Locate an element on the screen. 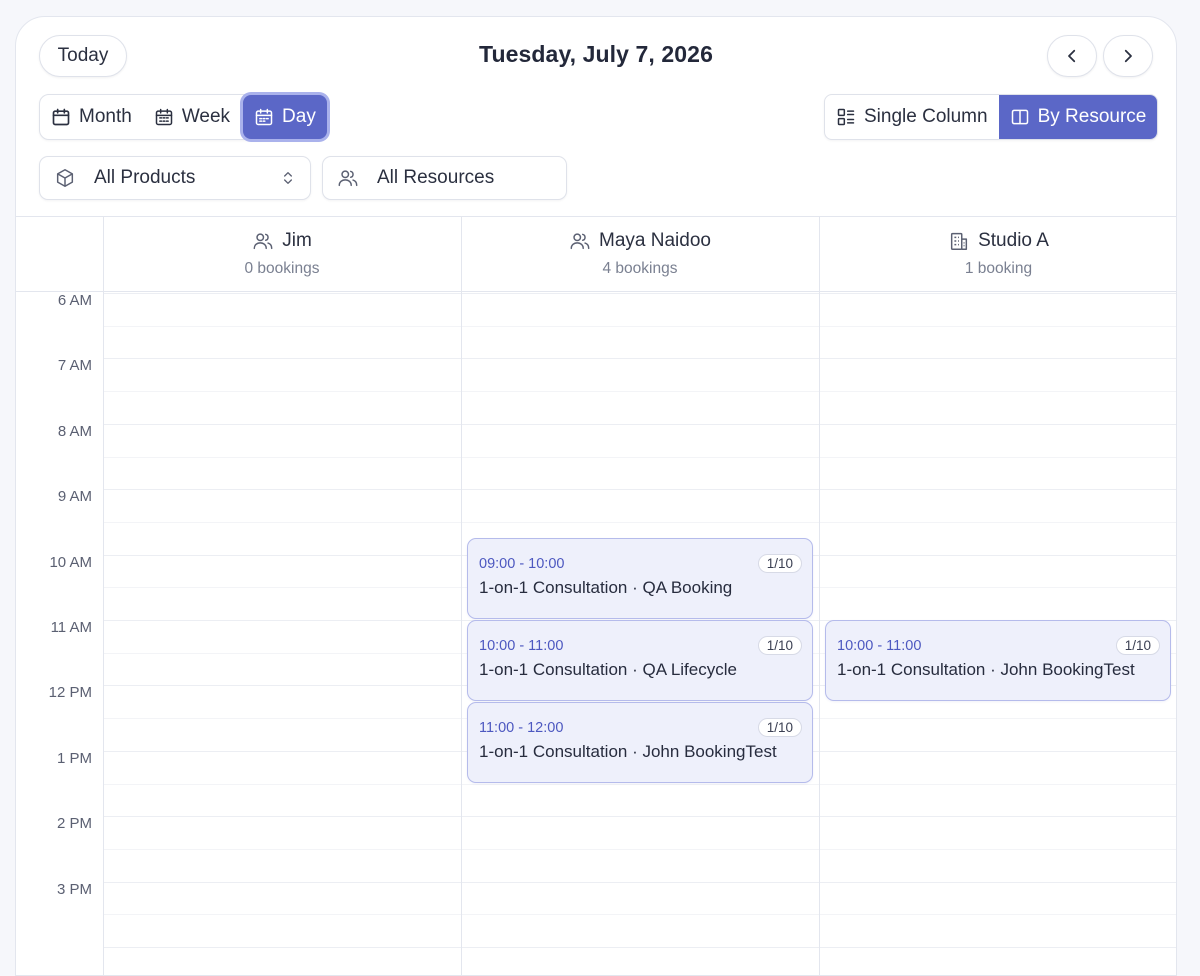 The width and height of the screenshot is (1200, 976). by-resource-button: By Resource is located at coordinates (1078, 117).